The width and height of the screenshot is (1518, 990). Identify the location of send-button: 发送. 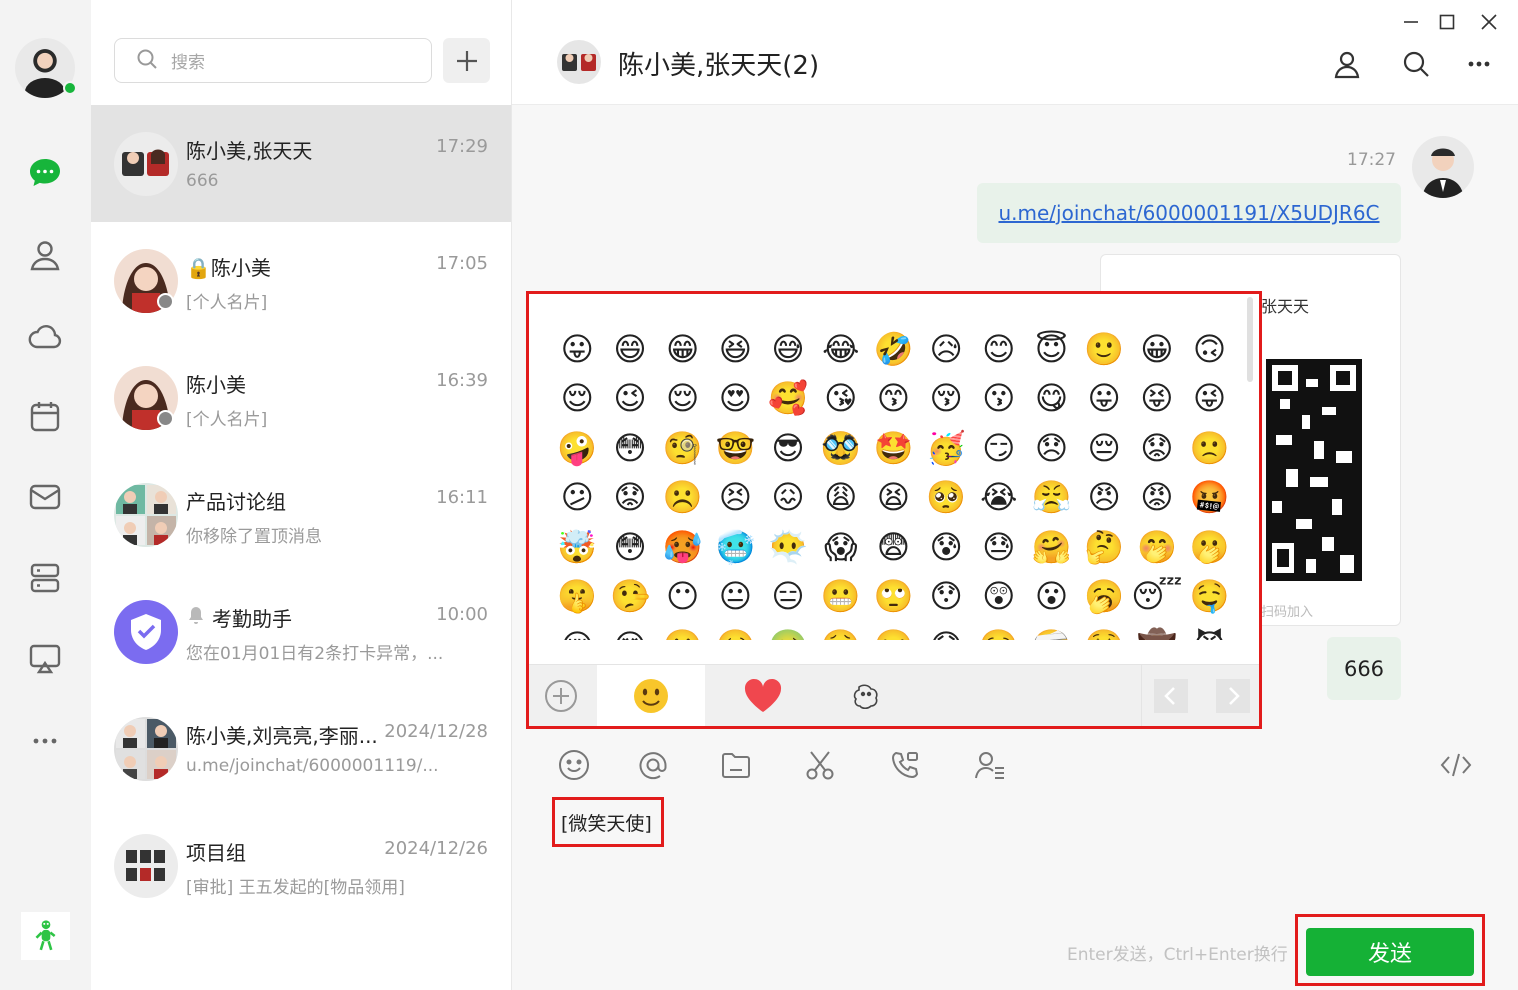
(1390, 952).